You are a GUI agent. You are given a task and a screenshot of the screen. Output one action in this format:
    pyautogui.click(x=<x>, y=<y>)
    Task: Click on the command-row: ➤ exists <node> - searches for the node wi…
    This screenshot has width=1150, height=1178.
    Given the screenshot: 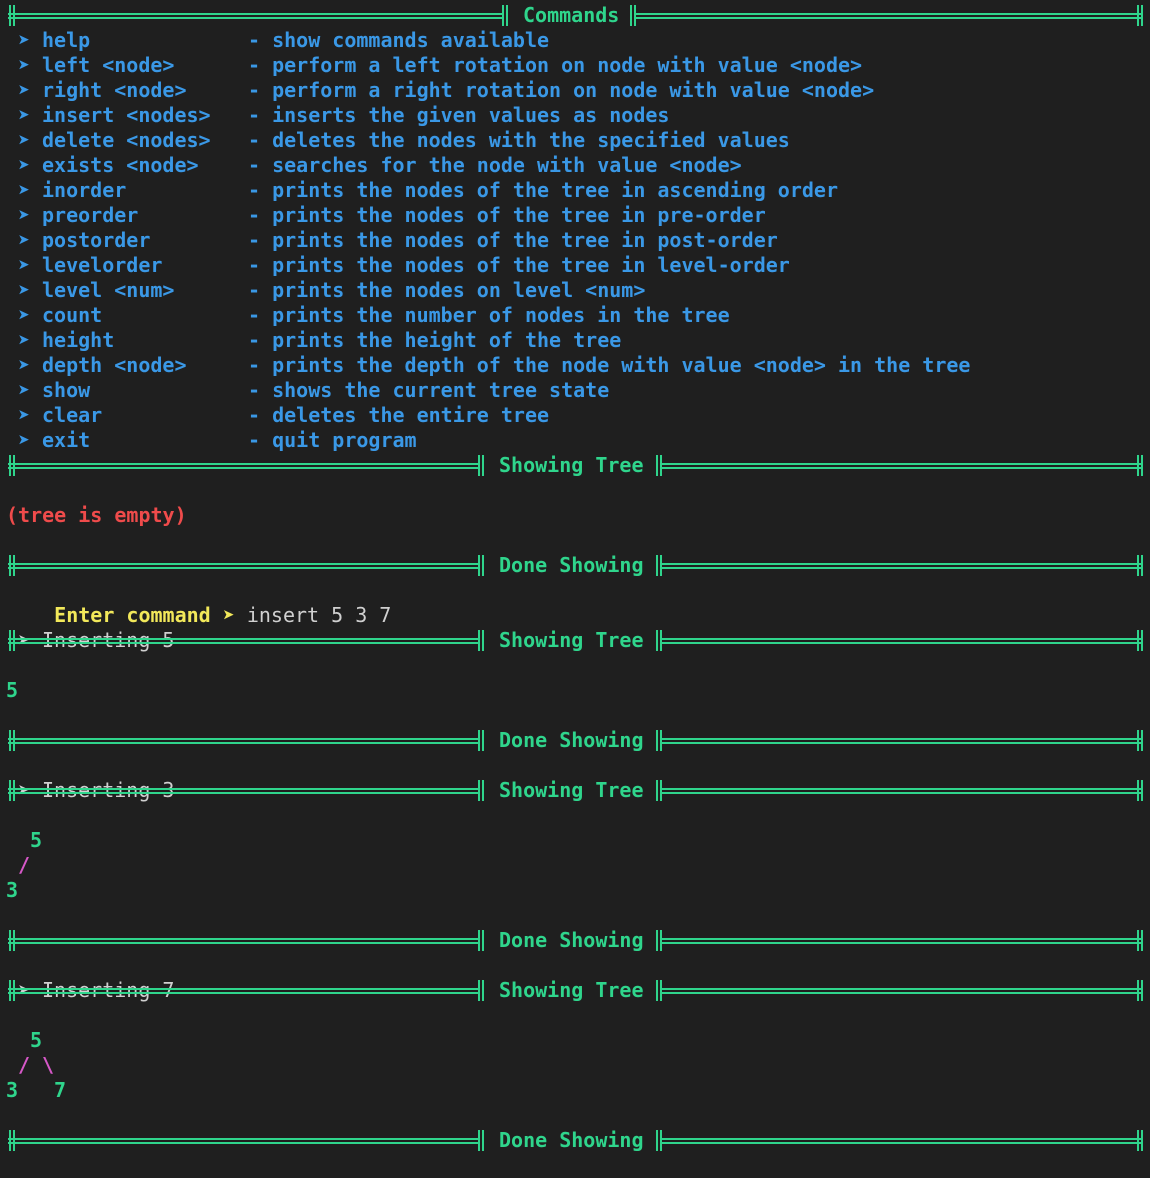 What is the action you would take?
    pyautogui.click(x=575, y=165)
    